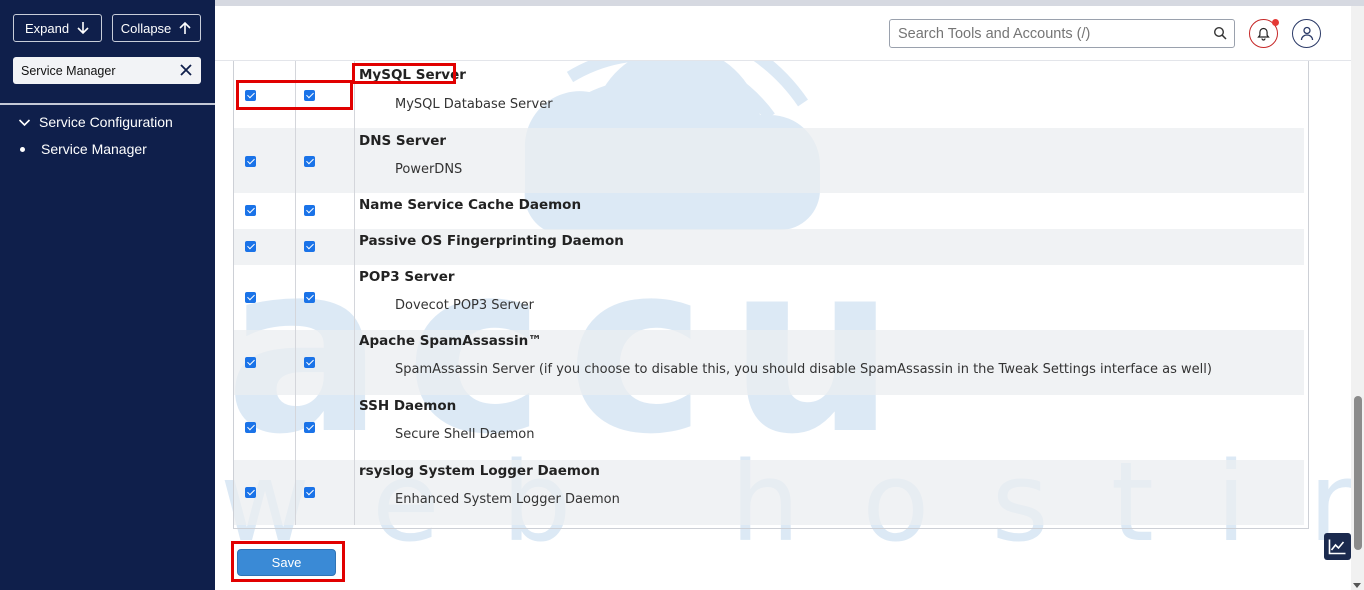  Describe the element at coordinates (470, 205) in the screenshot. I see `service-name: Name Service Cache Daemon` at that location.